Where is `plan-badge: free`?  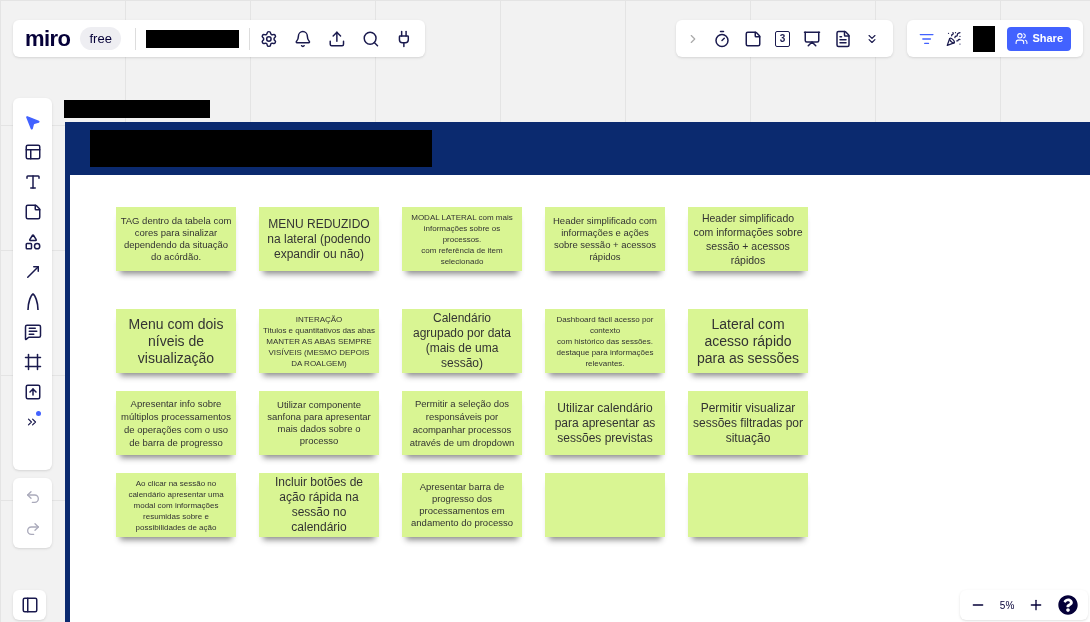 plan-badge: free is located at coordinates (100, 38).